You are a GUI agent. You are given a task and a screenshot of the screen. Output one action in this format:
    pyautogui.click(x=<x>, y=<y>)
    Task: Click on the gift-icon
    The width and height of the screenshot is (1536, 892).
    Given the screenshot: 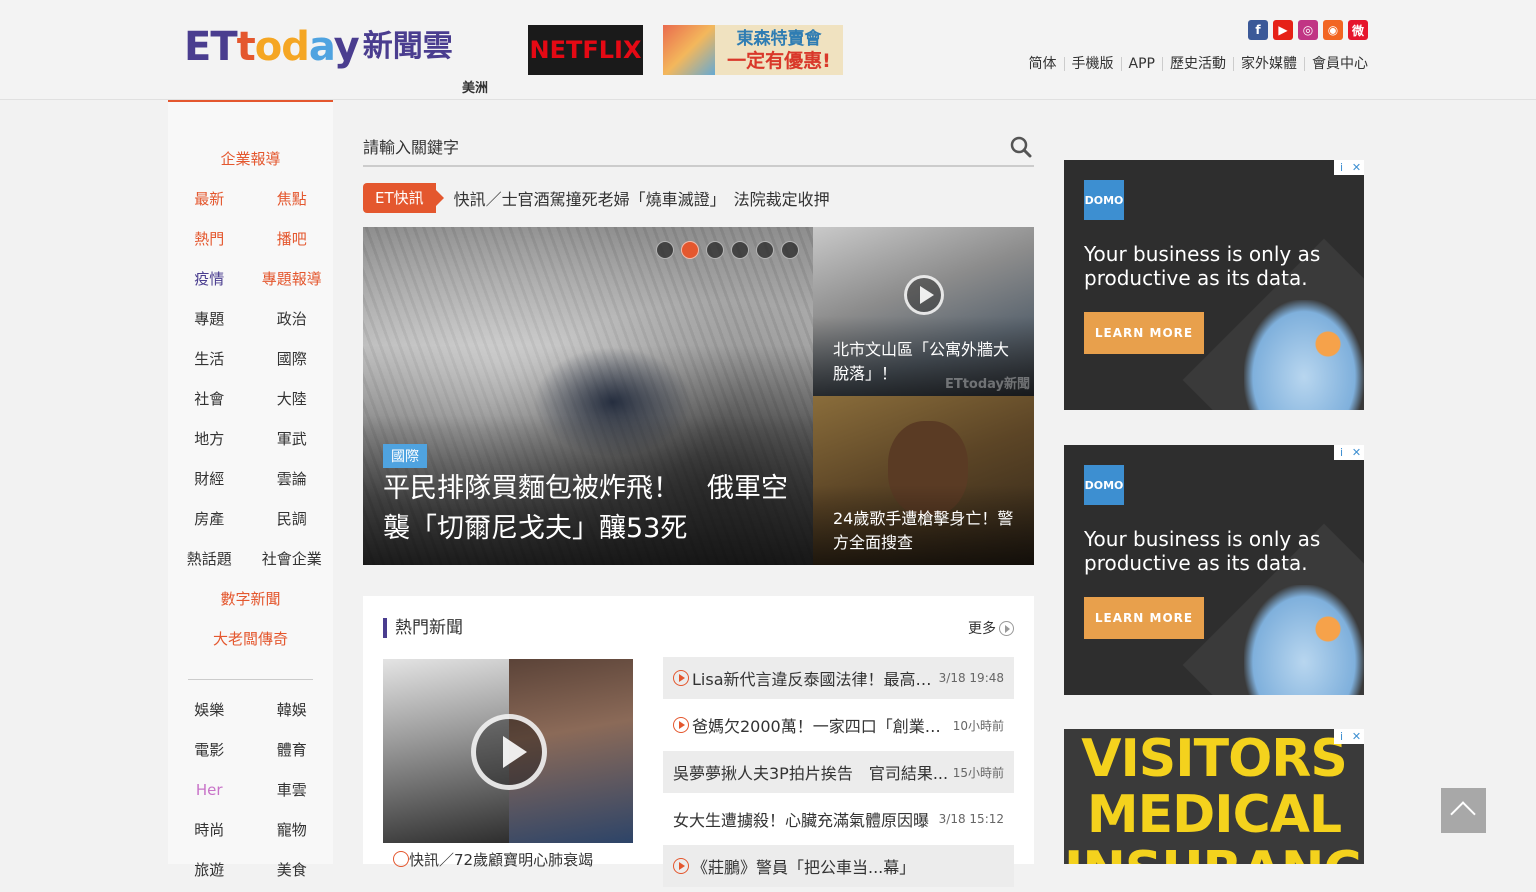 What is the action you would take?
    pyautogui.click(x=689, y=50)
    